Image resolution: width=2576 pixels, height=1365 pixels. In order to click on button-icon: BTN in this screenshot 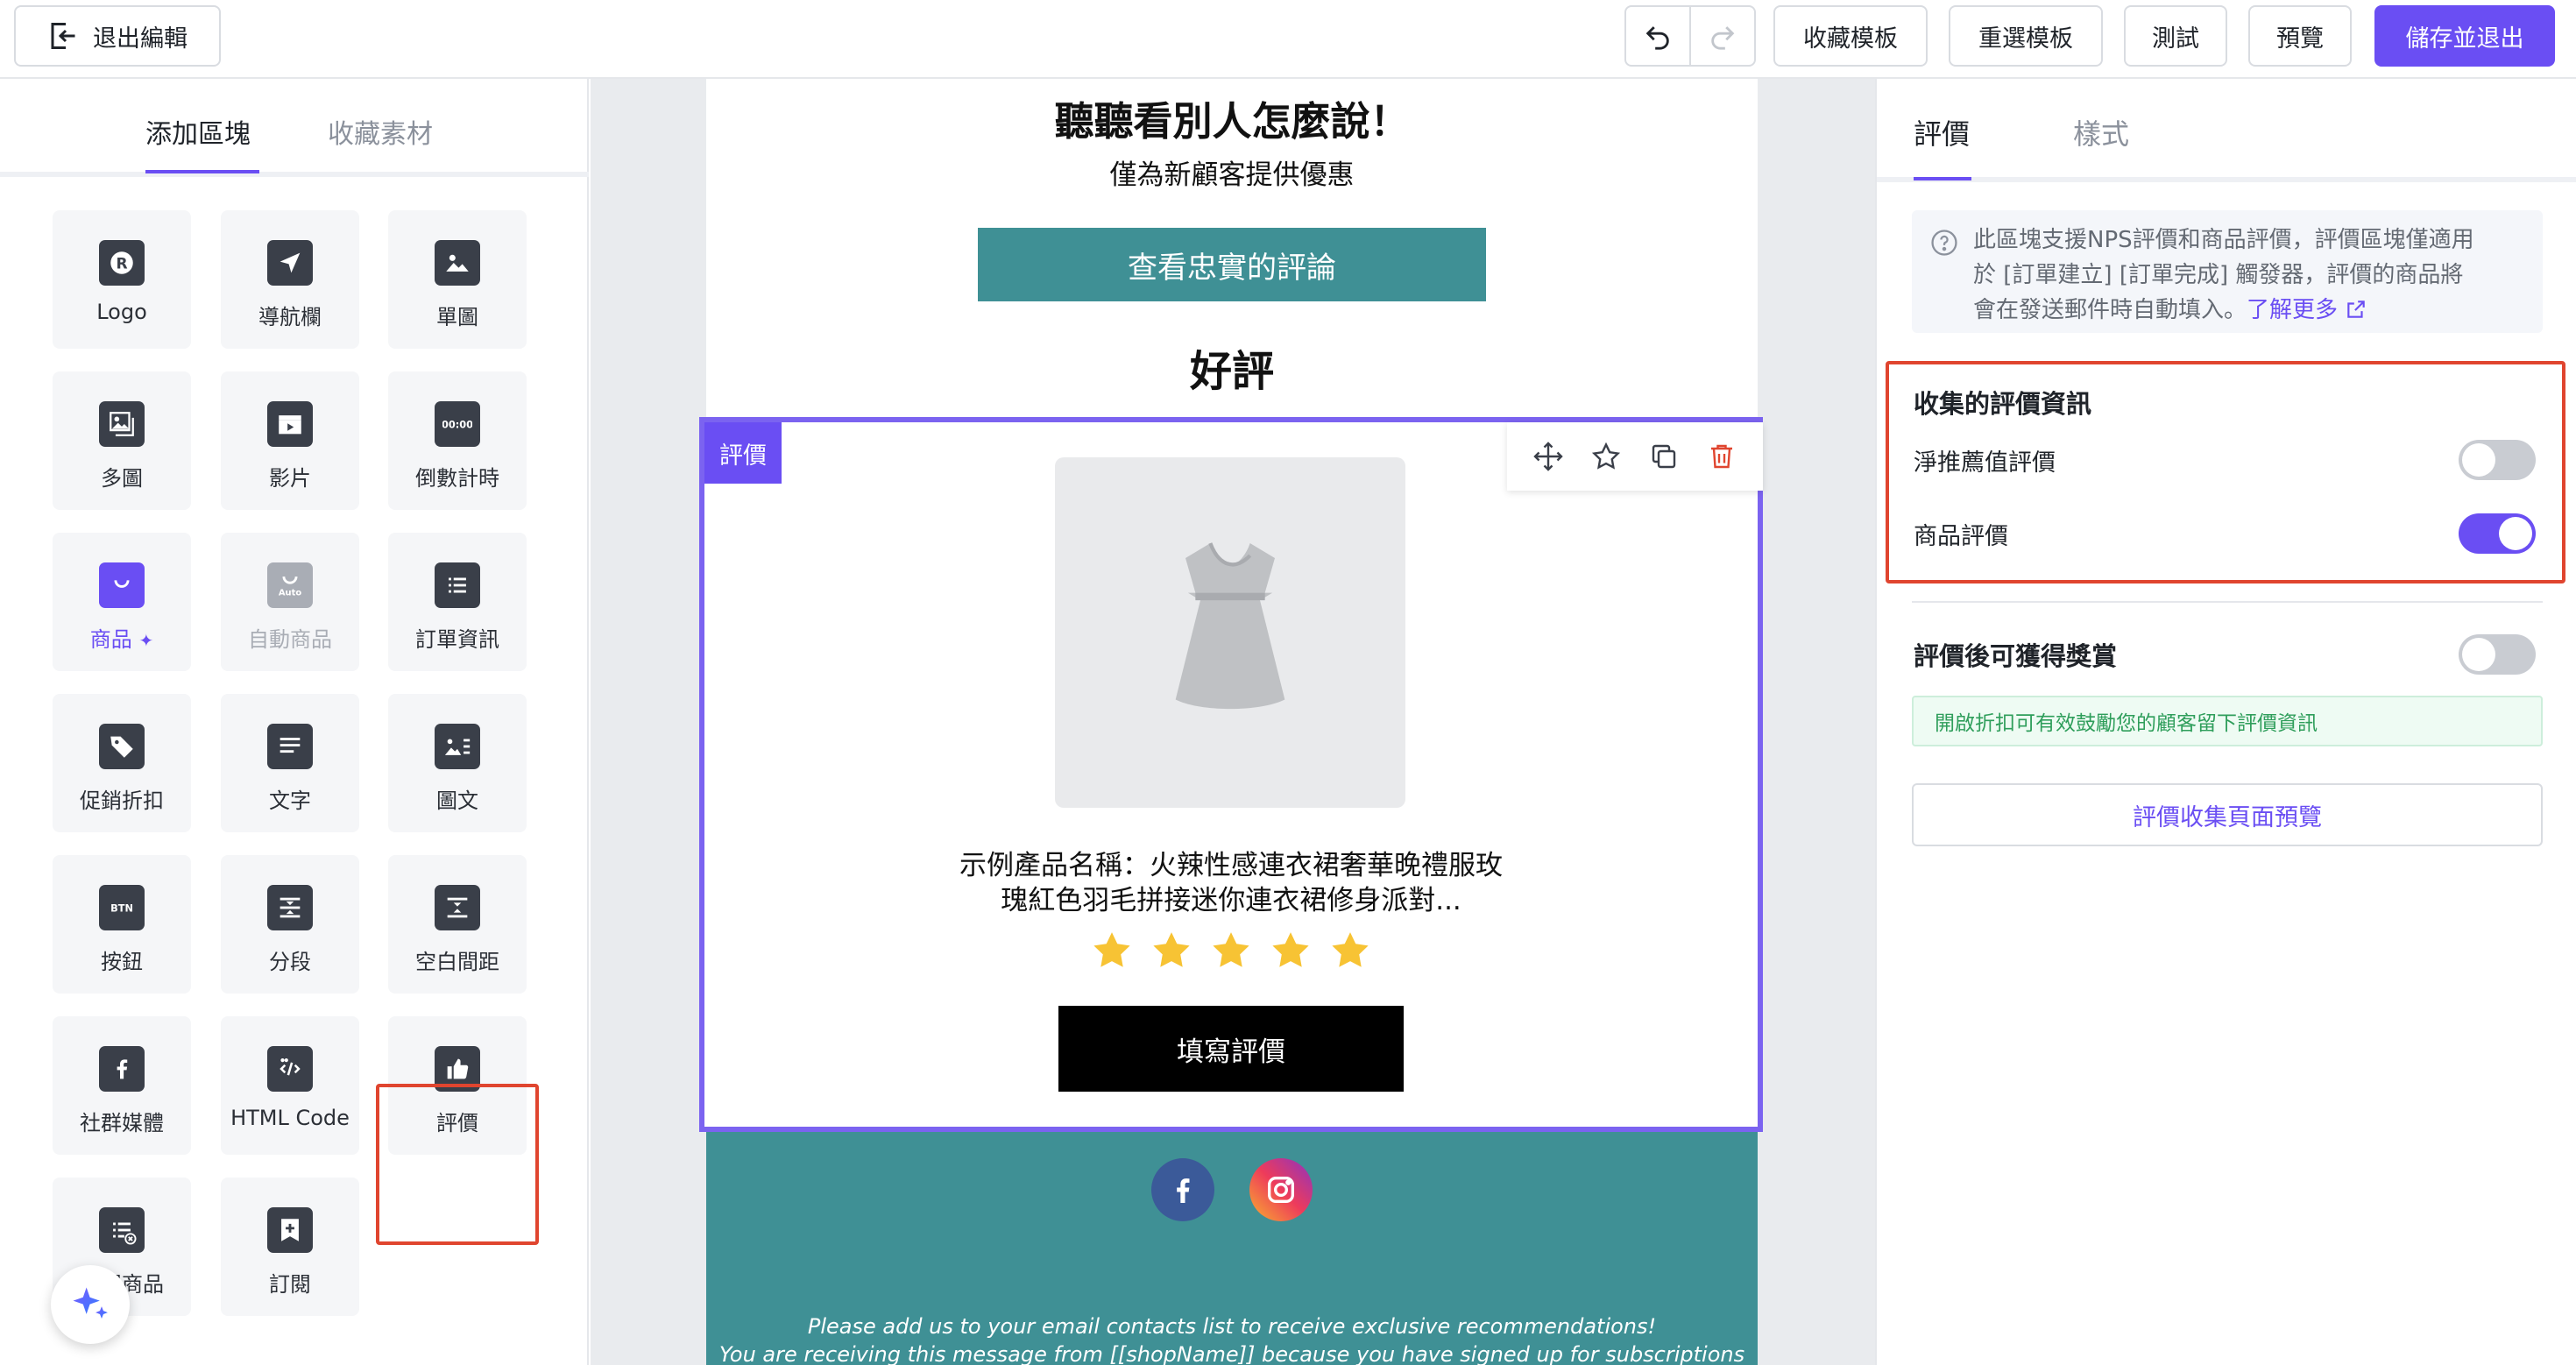, I will do `click(122, 907)`.